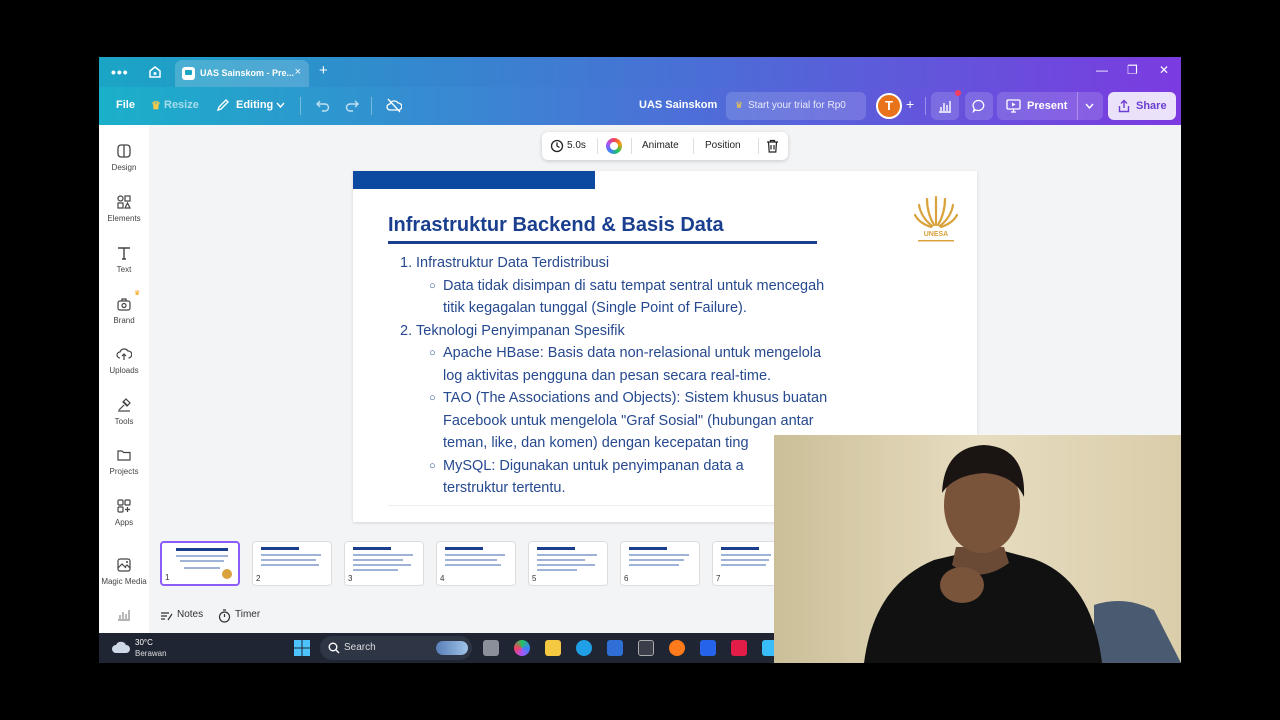 The width and height of the screenshot is (1280, 720). What do you see at coordinates (910, 104) in the screenshot?
I see `add-collaborator-icon: +` at bounding box center [910, 104].